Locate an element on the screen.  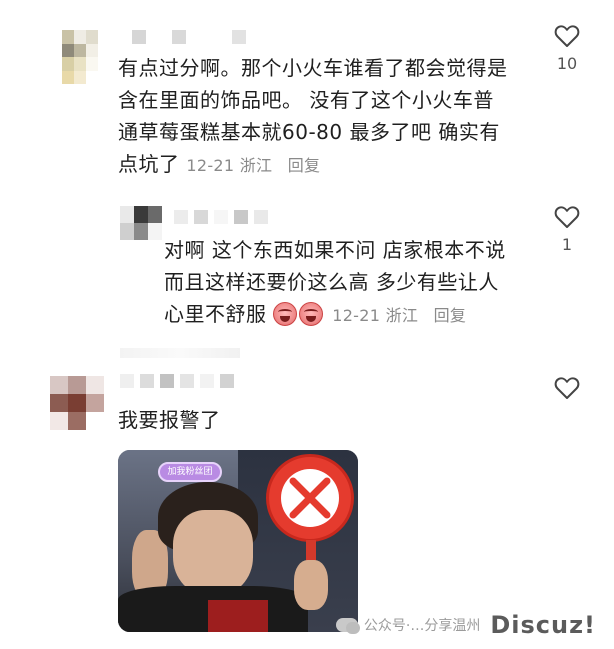
comment-line: 点坑了 is located at coordinates (149, 164).